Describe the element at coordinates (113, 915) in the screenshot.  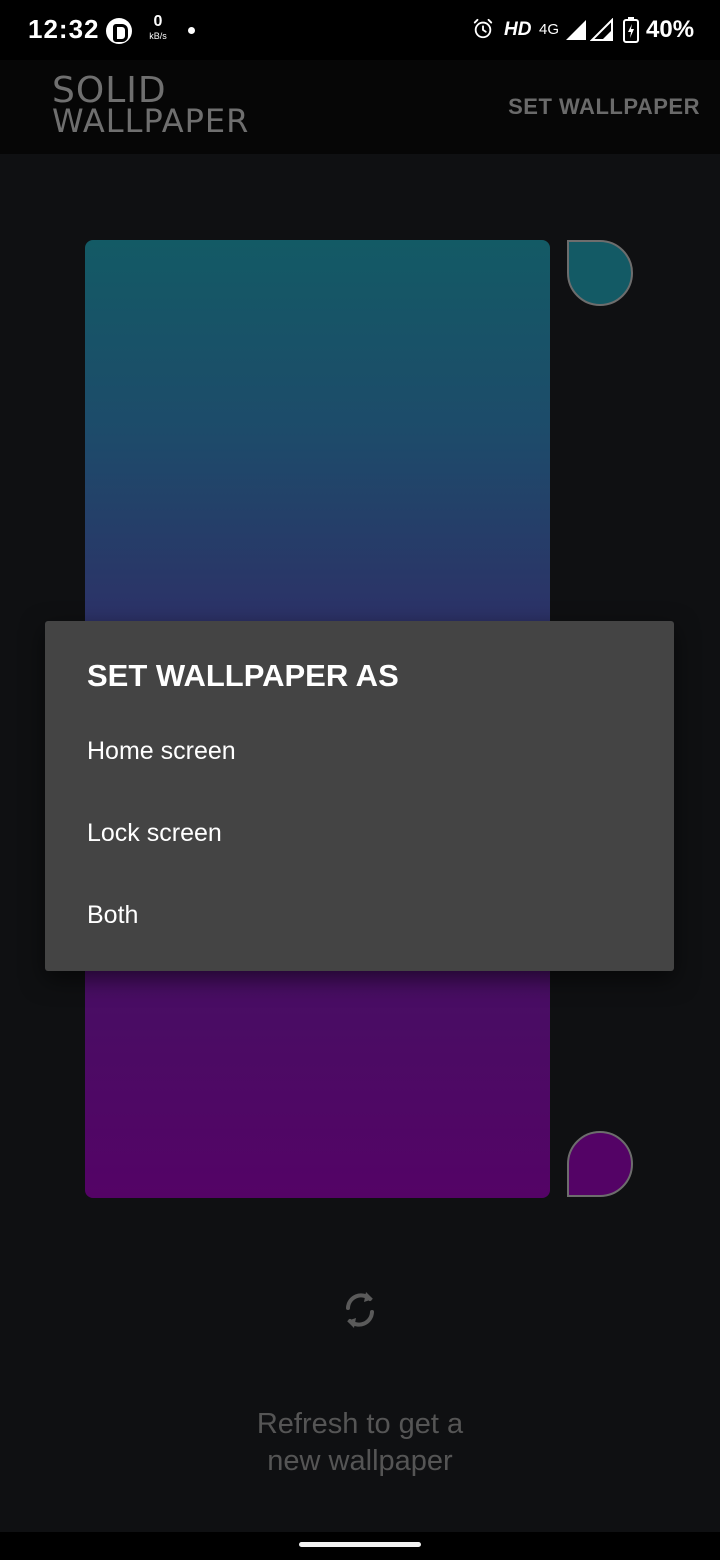
I see `option-label: Both` at that location.